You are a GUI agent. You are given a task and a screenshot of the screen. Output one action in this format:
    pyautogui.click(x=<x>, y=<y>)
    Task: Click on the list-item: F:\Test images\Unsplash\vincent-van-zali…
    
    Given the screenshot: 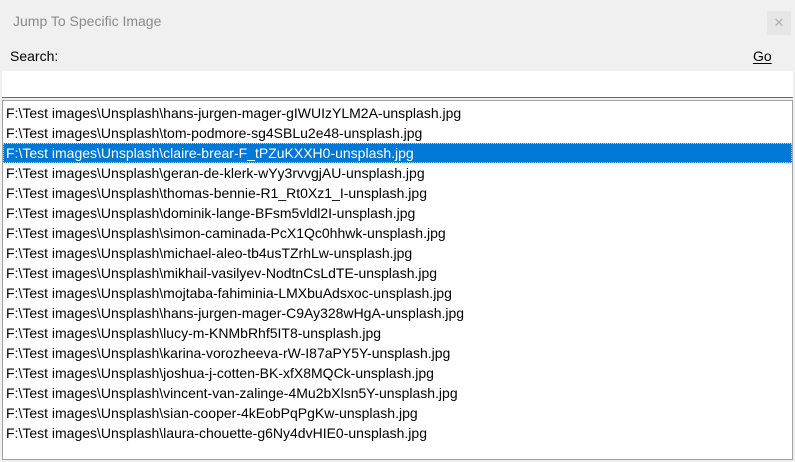 What is the action you would take?
    pyautogui.click(x=397, y=393)
    